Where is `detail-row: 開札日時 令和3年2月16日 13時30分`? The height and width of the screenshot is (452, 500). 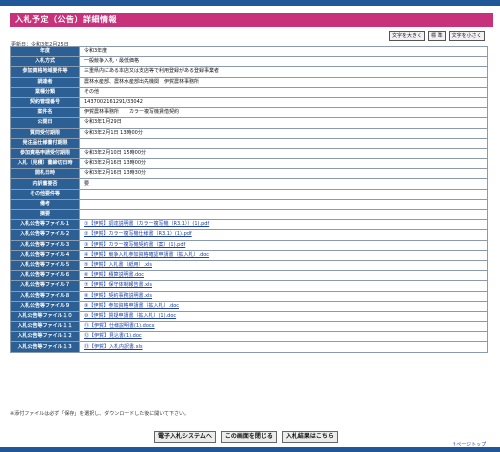
detail-row: 開札日時 令和3年2月16日 13時30分 is located at coordinates (249, 174).